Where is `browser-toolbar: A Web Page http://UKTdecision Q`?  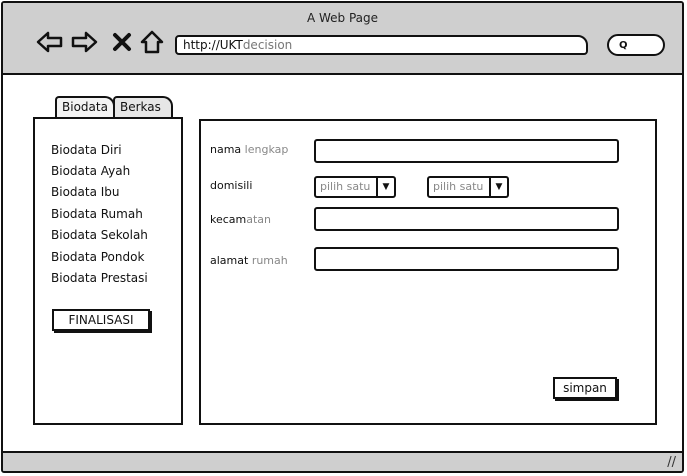 browser-toolbar: A Web Page http://UKTdecision Q is located at coordinates (342, 39).